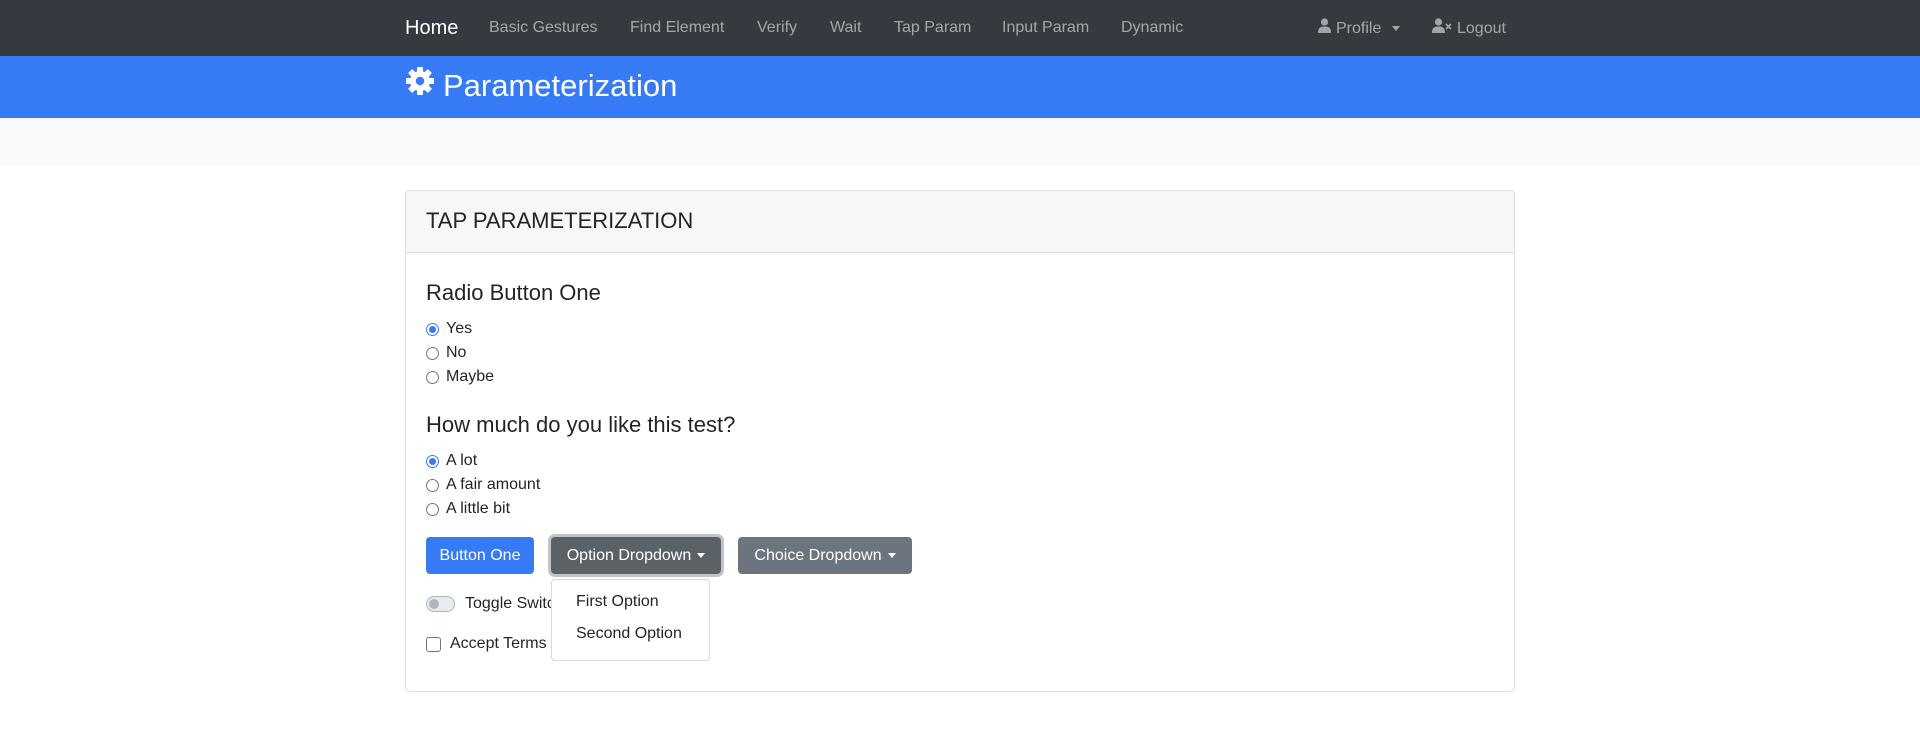 The height and width of the screenshot is (751, 1920). I want to click on accept-terms-label: Accept Terms, so click(498, 643).